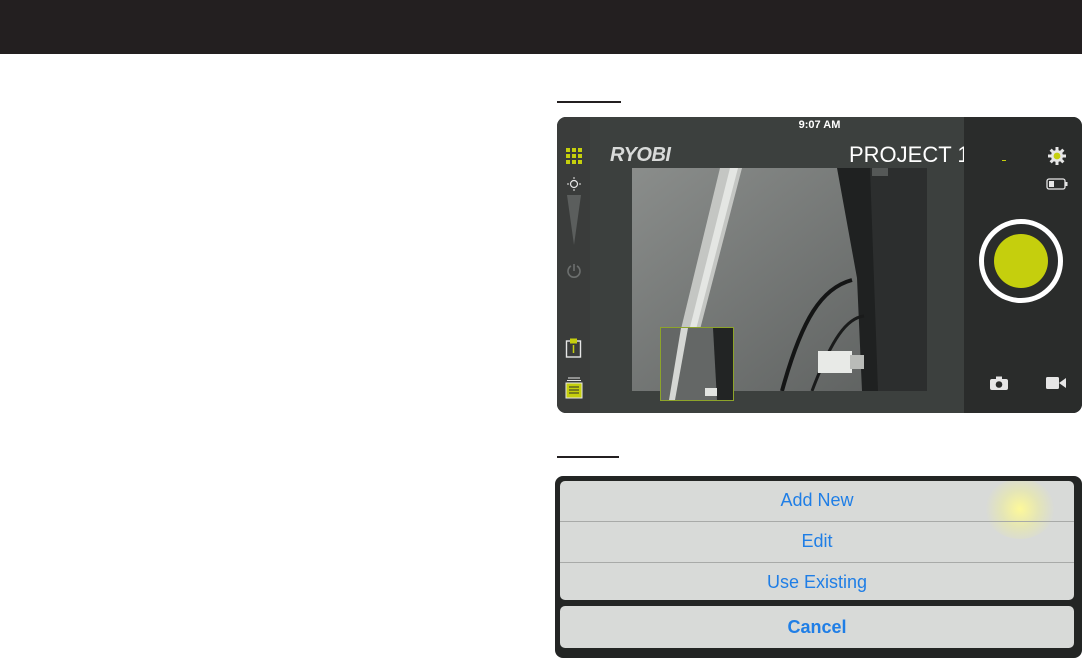 This screenshot has width=1082, height=658. I want to click on notes-icon, so click(574, 388).